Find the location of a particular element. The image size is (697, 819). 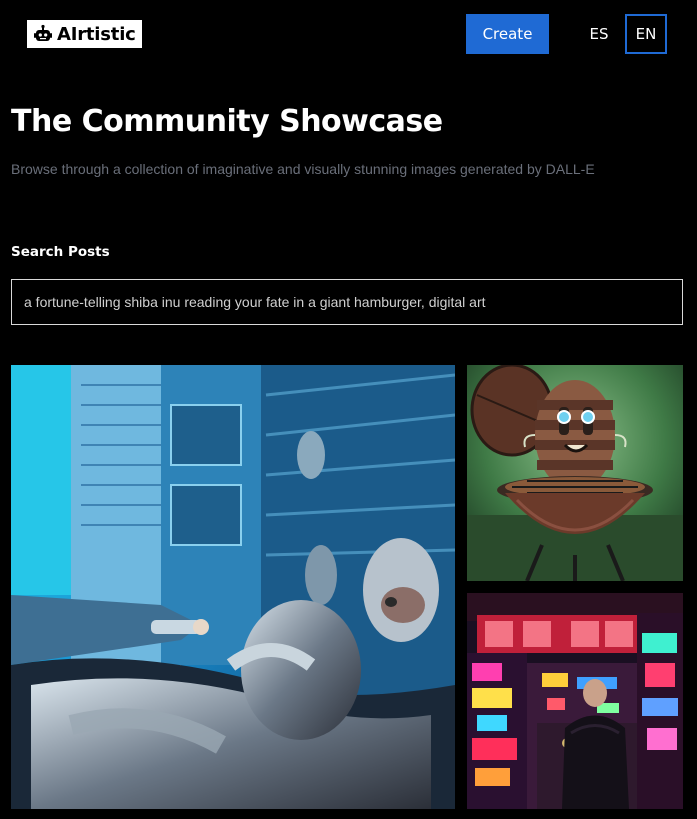

site-logo: AIrtistic is located at coordinates (84, 34).